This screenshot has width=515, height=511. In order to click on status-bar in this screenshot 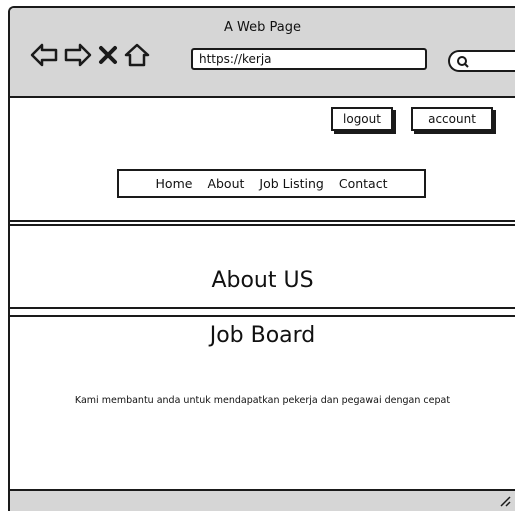, I will do `click(262, 500)`.